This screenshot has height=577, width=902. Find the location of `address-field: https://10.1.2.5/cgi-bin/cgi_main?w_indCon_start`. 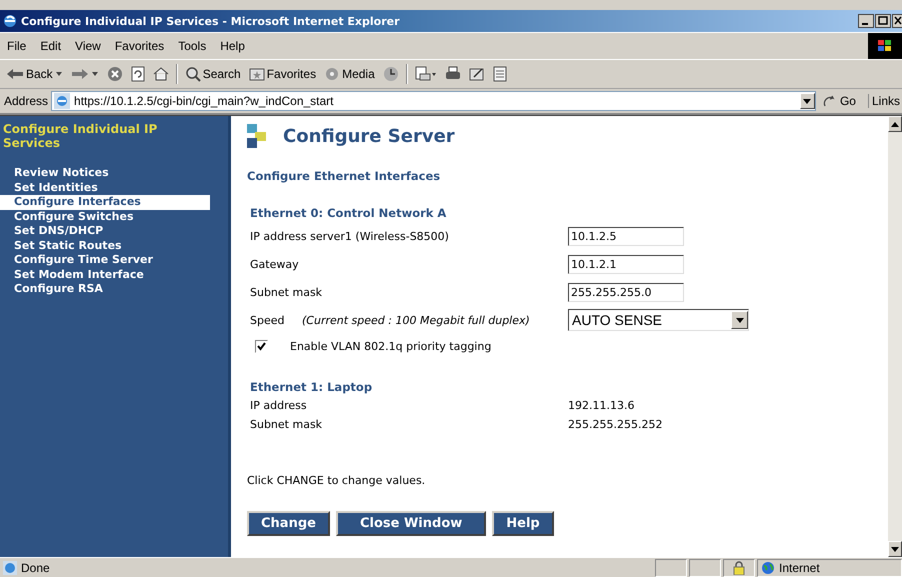

address-field: https://10.1.2.5/cgi-bin/cgi_main?w_indCon_start is located at coordinates (433, 101).